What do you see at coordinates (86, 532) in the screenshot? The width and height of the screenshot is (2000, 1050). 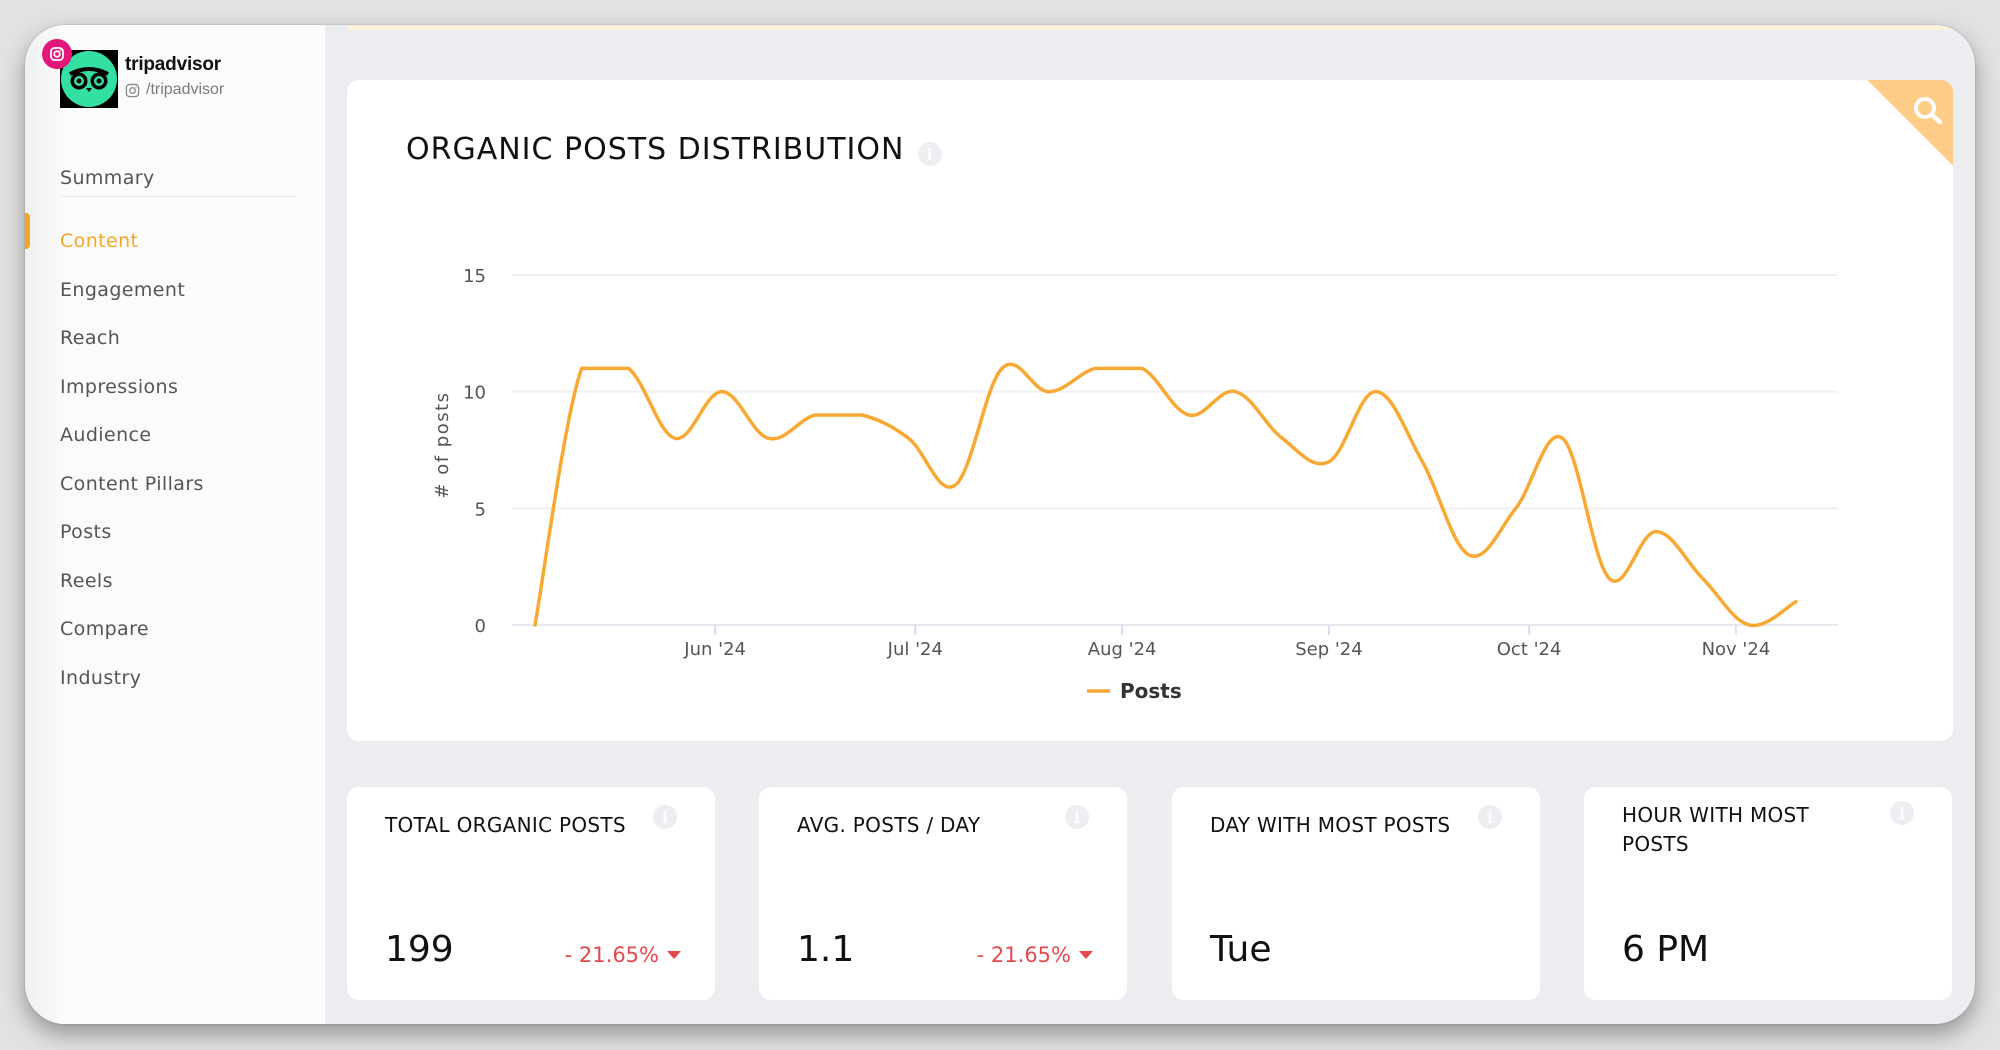 I see `sidebar-item-posts: Posts` at bounding box center [86, 532].